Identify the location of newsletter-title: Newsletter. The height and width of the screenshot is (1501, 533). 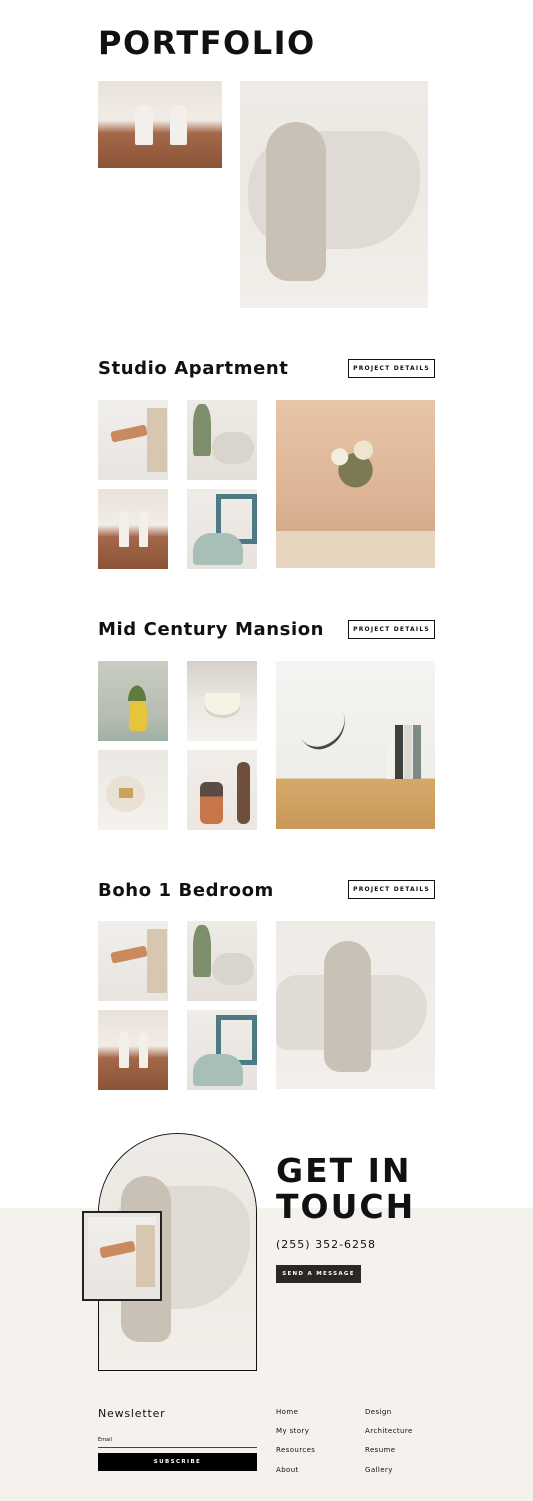
(132, 1413).